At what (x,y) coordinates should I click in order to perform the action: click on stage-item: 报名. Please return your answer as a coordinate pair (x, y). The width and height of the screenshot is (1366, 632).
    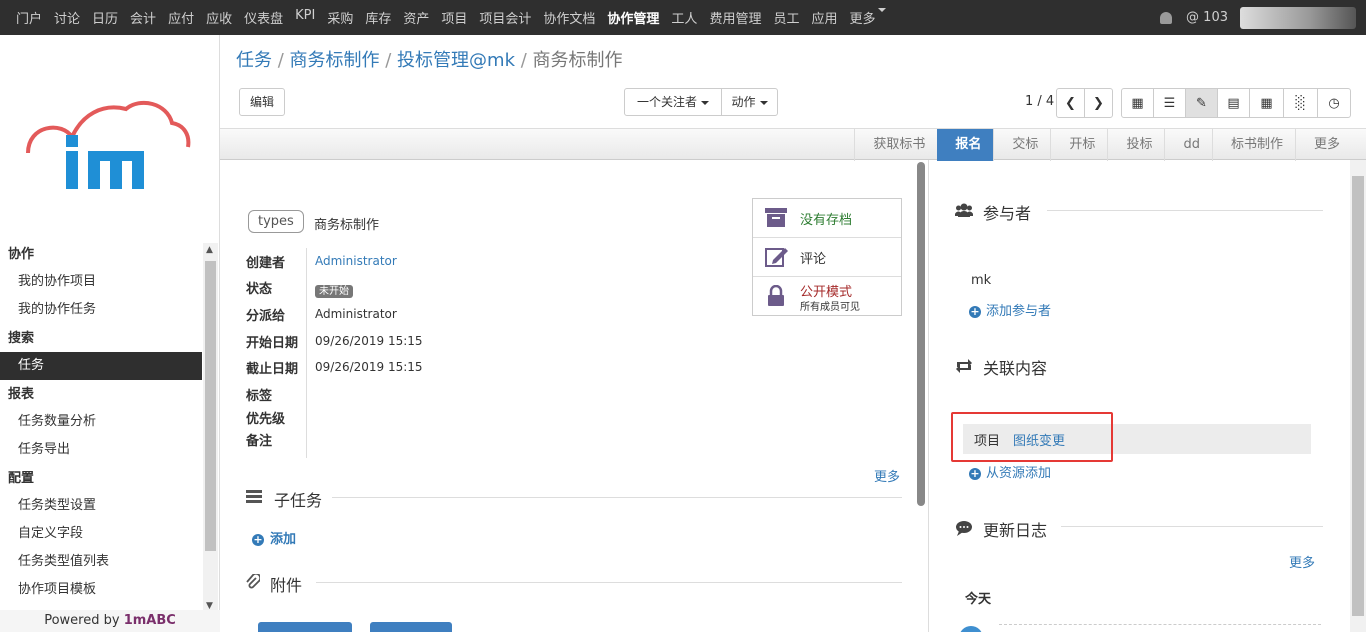
    Looking at the image, I should click on (965, 145).